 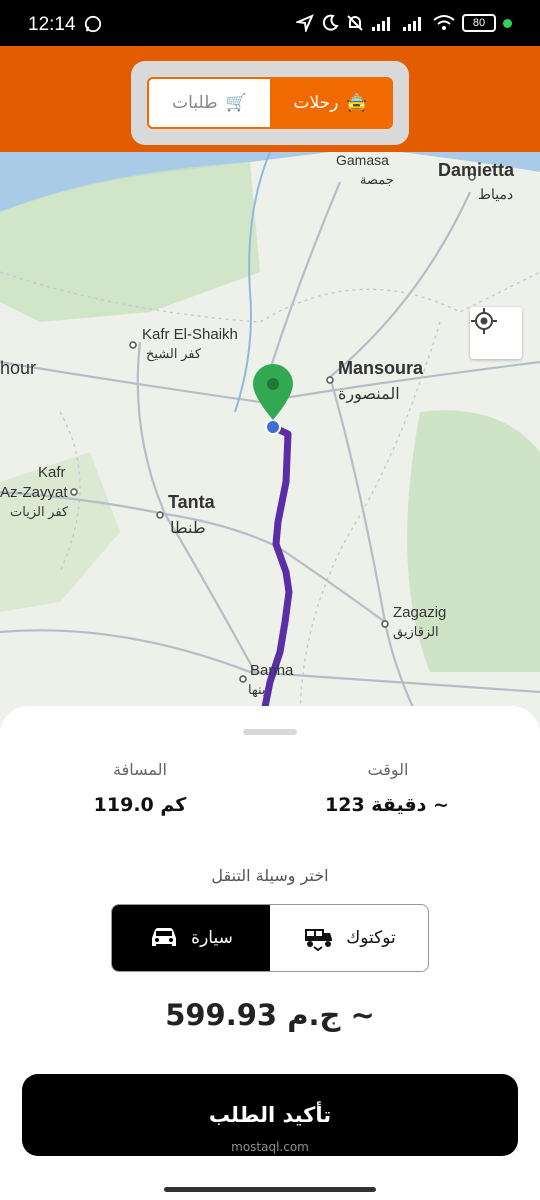 What do you see at coordinates (34, 492) in the screenshot?
I see `map-label-az-zayyat: Az-Zayyat` at bounding box center [34, 492].